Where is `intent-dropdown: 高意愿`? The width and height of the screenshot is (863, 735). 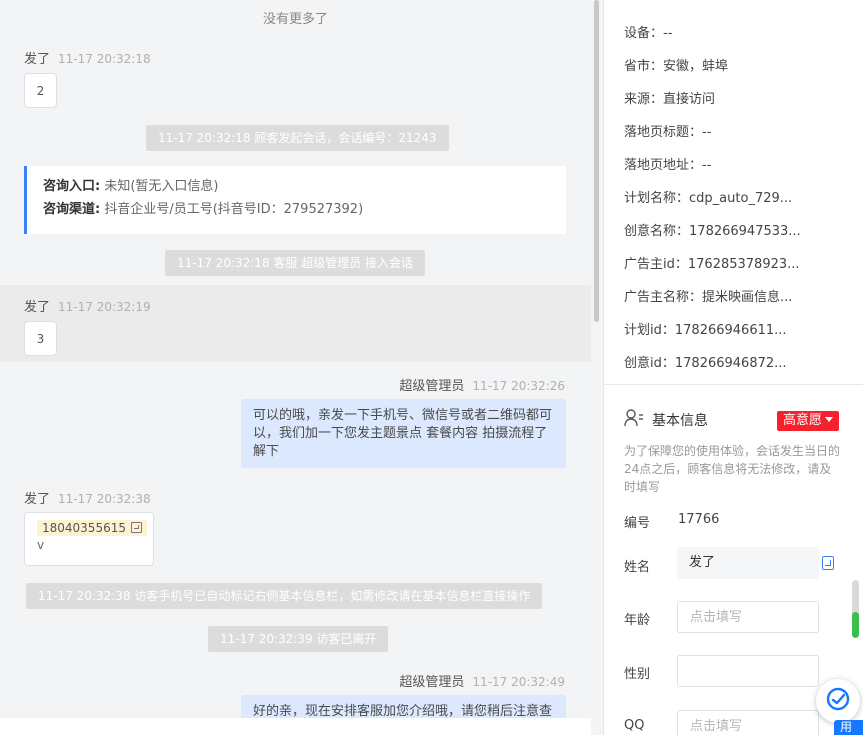
intent-dropdown: 高意愿 is located at coordinates (808, 421).